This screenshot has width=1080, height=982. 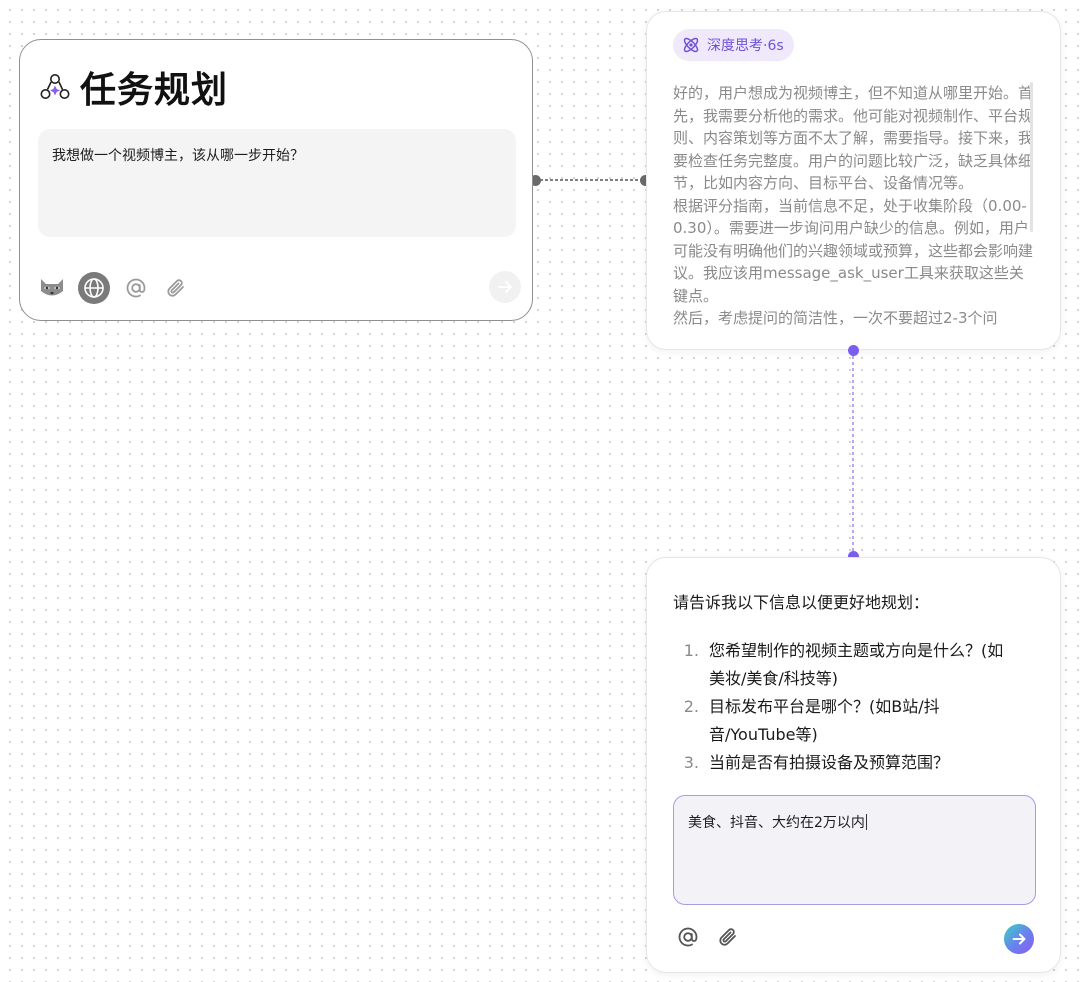 I want to click on task-card-header: 任务规划, so click(x=133, y=87).